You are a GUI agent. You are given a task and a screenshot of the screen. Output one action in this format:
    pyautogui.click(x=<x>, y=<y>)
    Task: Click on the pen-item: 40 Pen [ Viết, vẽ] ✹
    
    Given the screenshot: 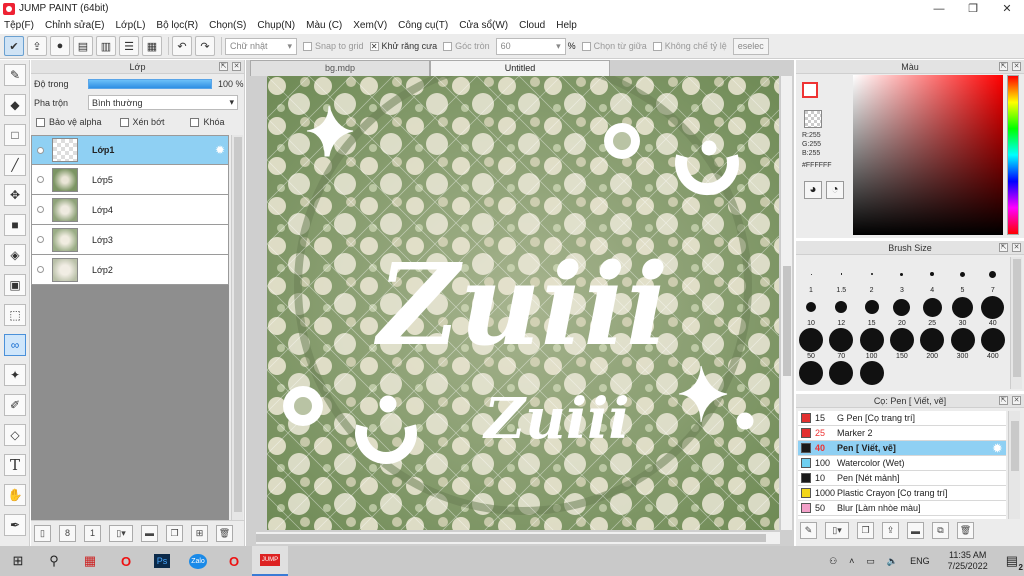 What is the action you would take?
    pyautogui.click(x=902, y=448)
    